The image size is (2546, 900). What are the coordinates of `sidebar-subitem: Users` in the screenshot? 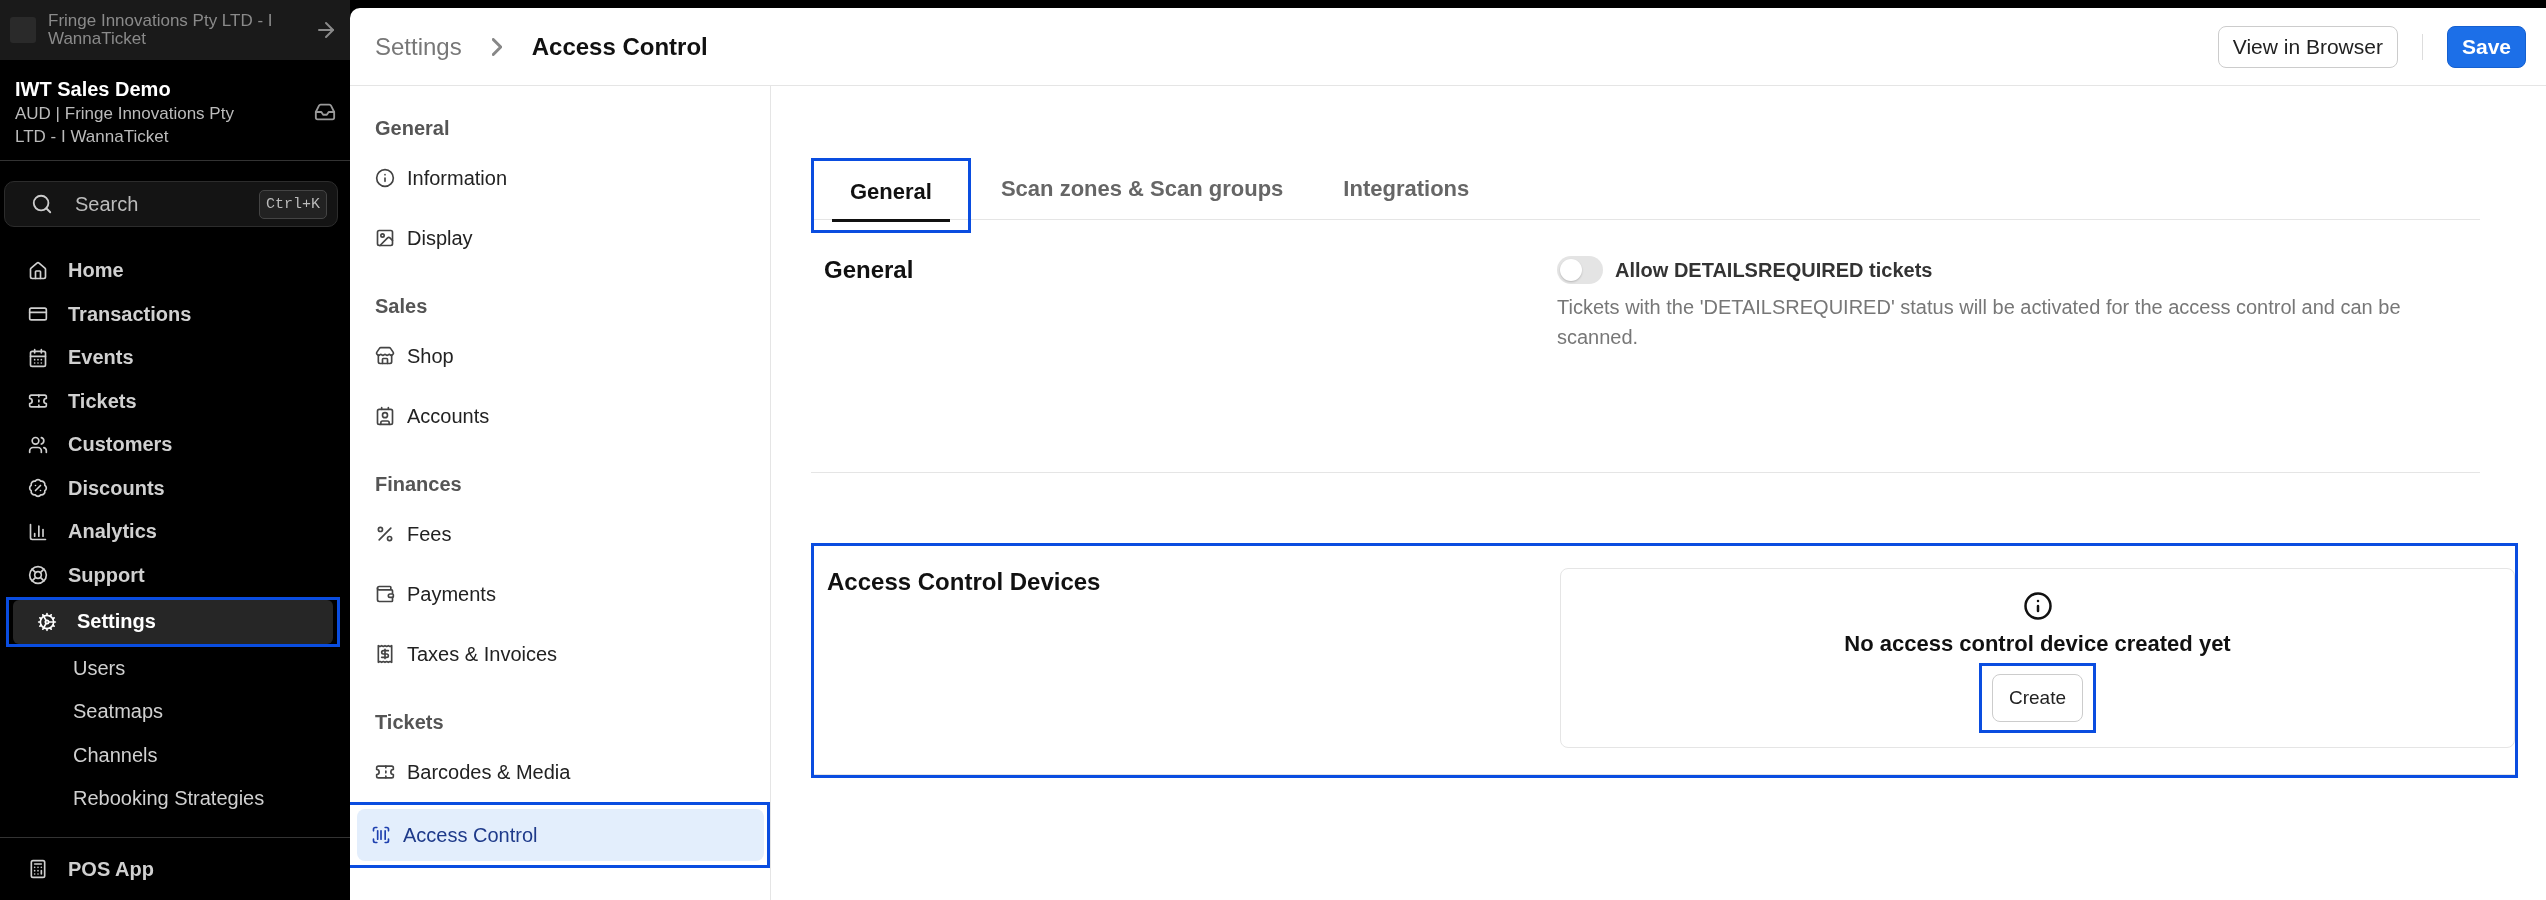 It's located at (175, 668).